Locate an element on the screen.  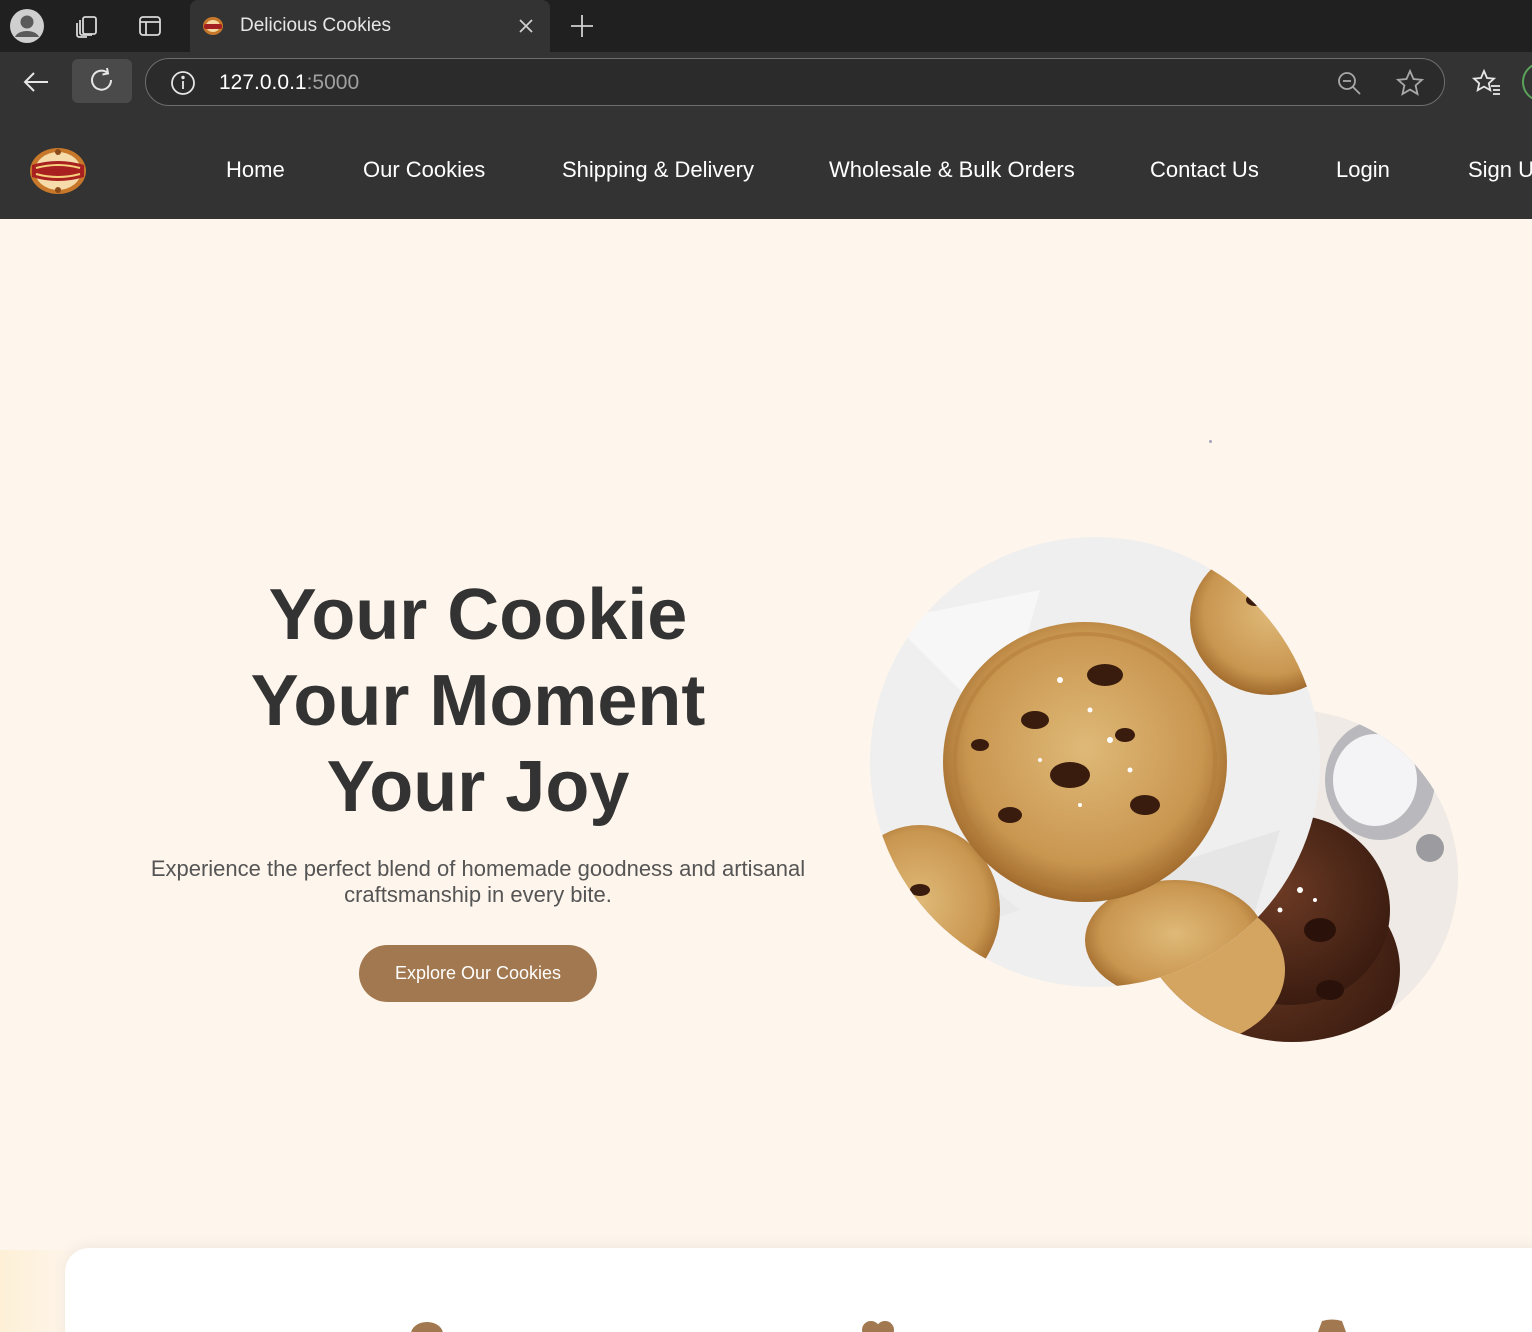
hero-title-line: Your Moment is located at coordinates (478, 701).